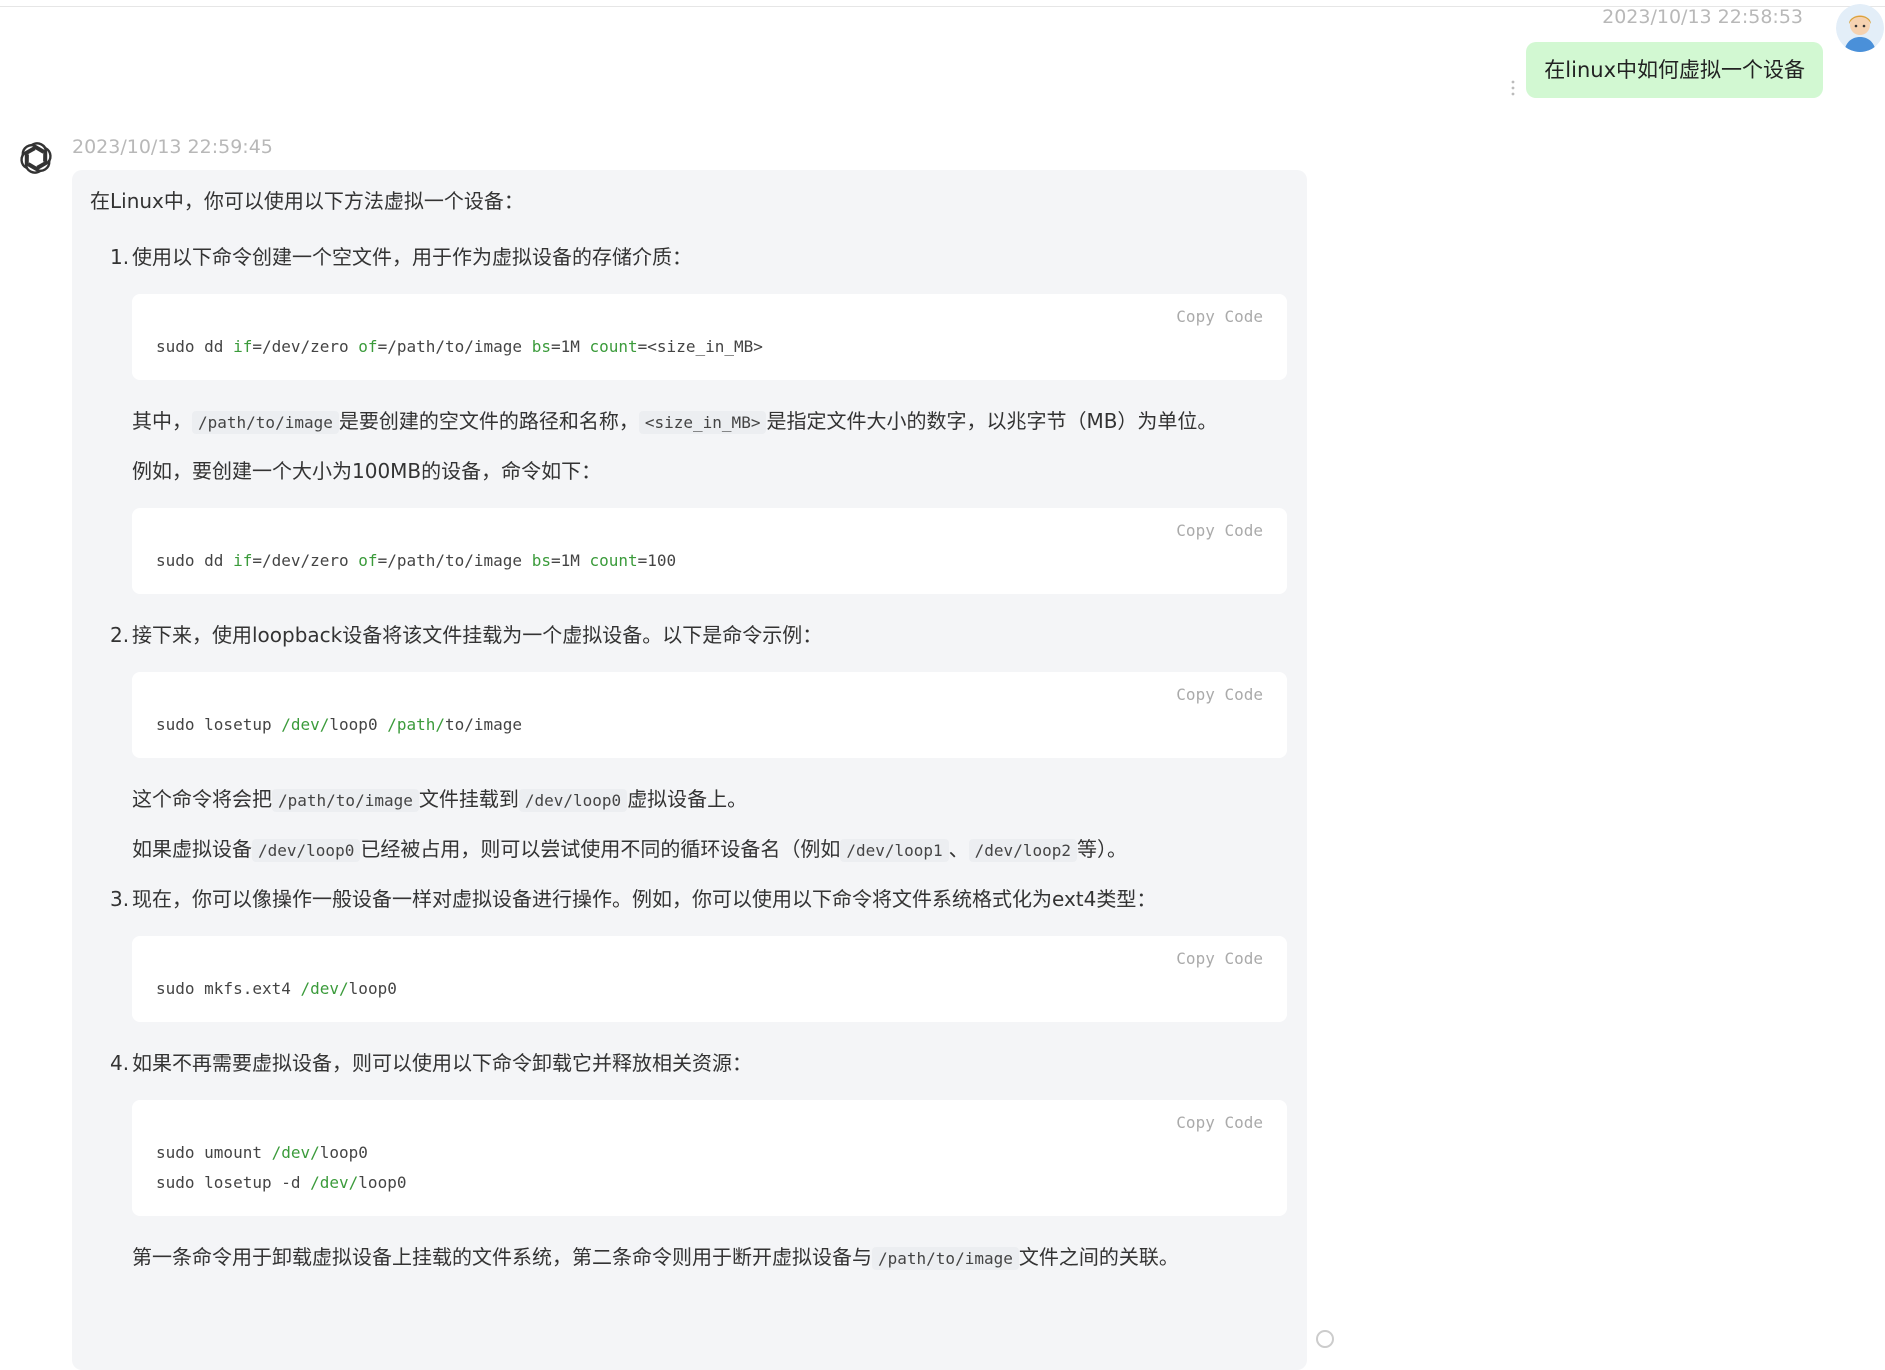  I want to click on list-number: 1., so click(120, 257).